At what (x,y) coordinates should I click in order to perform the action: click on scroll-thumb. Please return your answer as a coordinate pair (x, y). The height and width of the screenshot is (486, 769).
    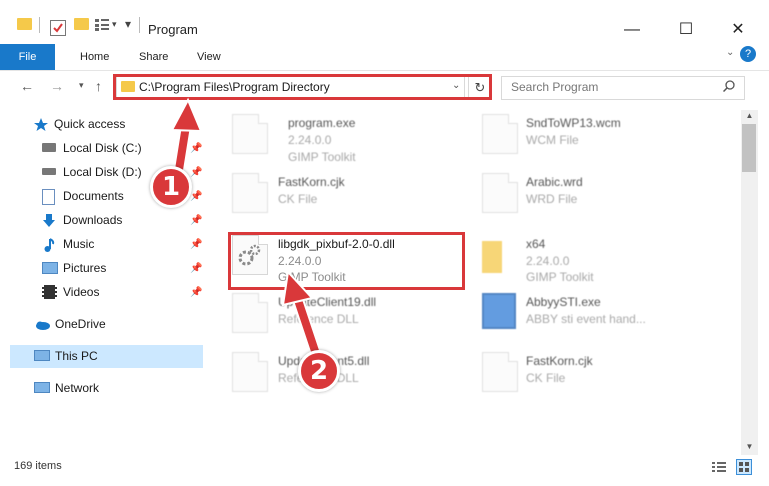
    Looking at the image, I should click on (749, 148).